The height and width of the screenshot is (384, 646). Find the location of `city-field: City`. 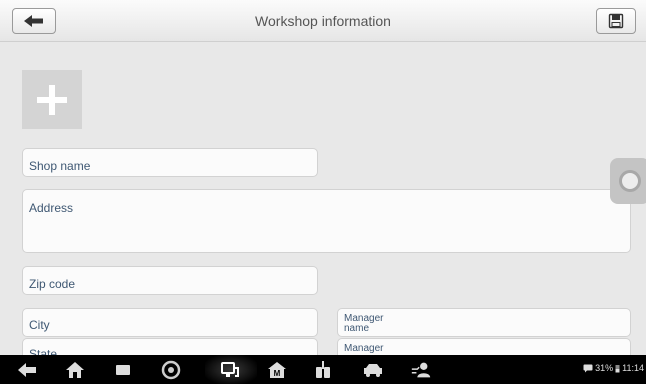

city-field: City is located at coordinates (170, 322).